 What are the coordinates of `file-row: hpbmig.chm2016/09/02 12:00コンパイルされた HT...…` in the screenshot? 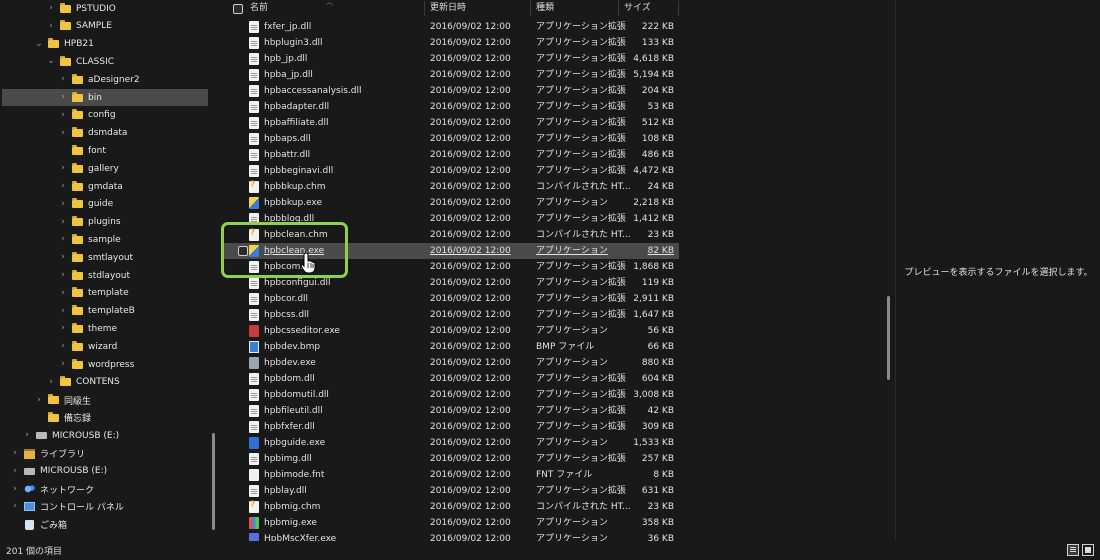 It's located at (451, 507).